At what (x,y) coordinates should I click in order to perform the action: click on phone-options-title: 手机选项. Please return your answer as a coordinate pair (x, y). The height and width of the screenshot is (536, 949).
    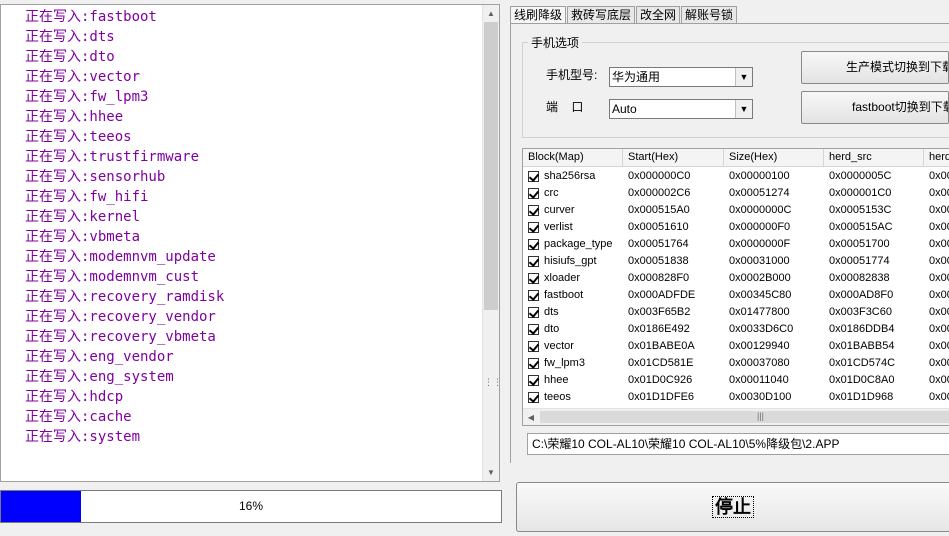
    Looking at the image, I should click on (555, 42).